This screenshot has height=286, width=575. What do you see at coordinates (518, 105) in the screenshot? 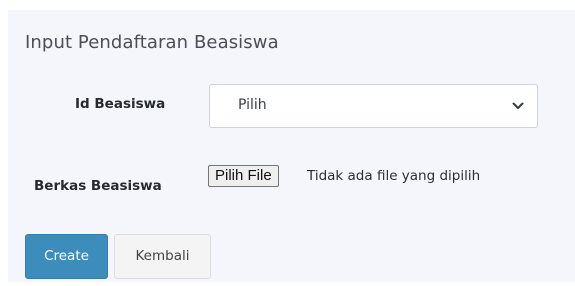
I see `chevron-down-icon` at bounding box center [518, 105].